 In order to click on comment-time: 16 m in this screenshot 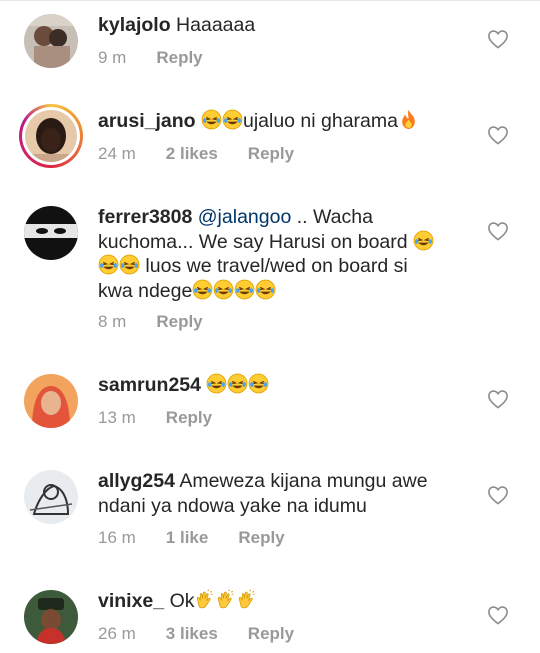, I will do `click(117, 537)`.